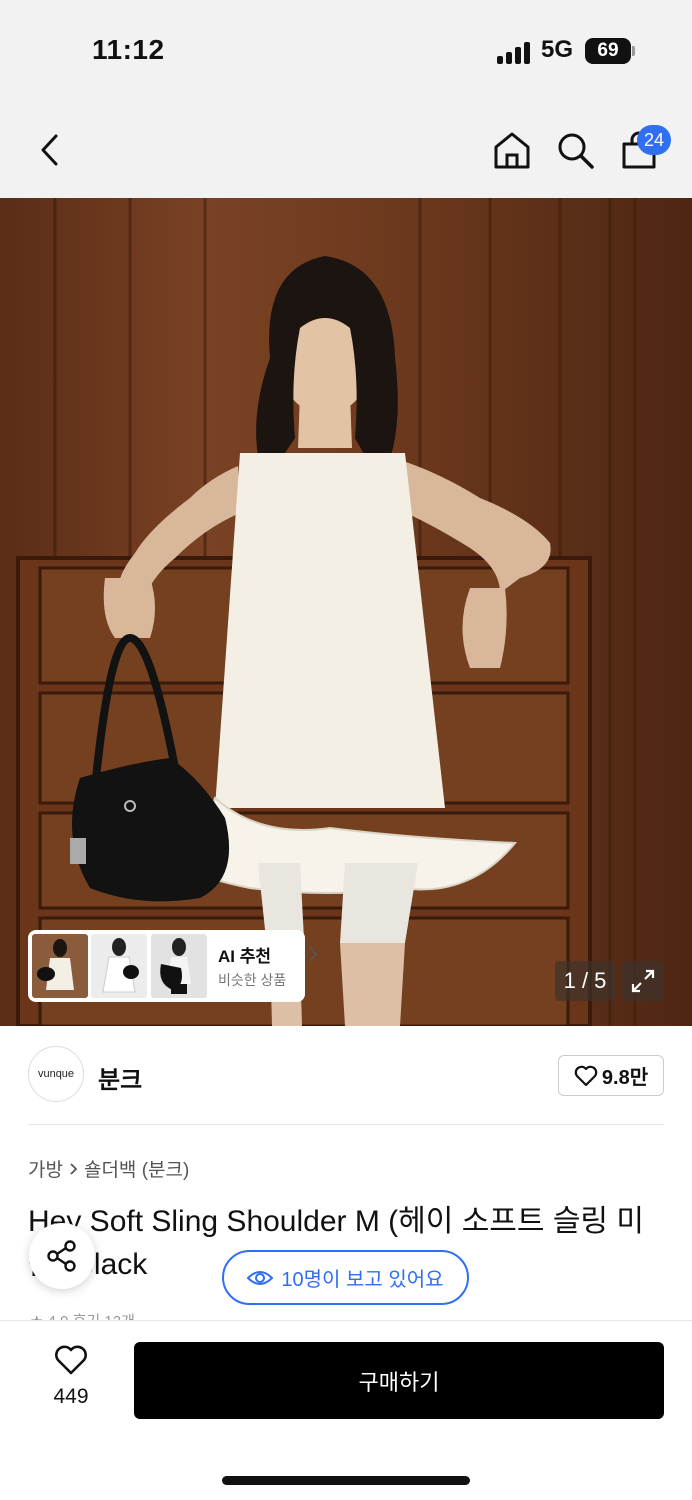 The width and height of the screenshot is (692, 1500). What do you see at coordinates (260, 1277) in the screenshot?
I see `eye-icon` at bounding box center [260, 1277].